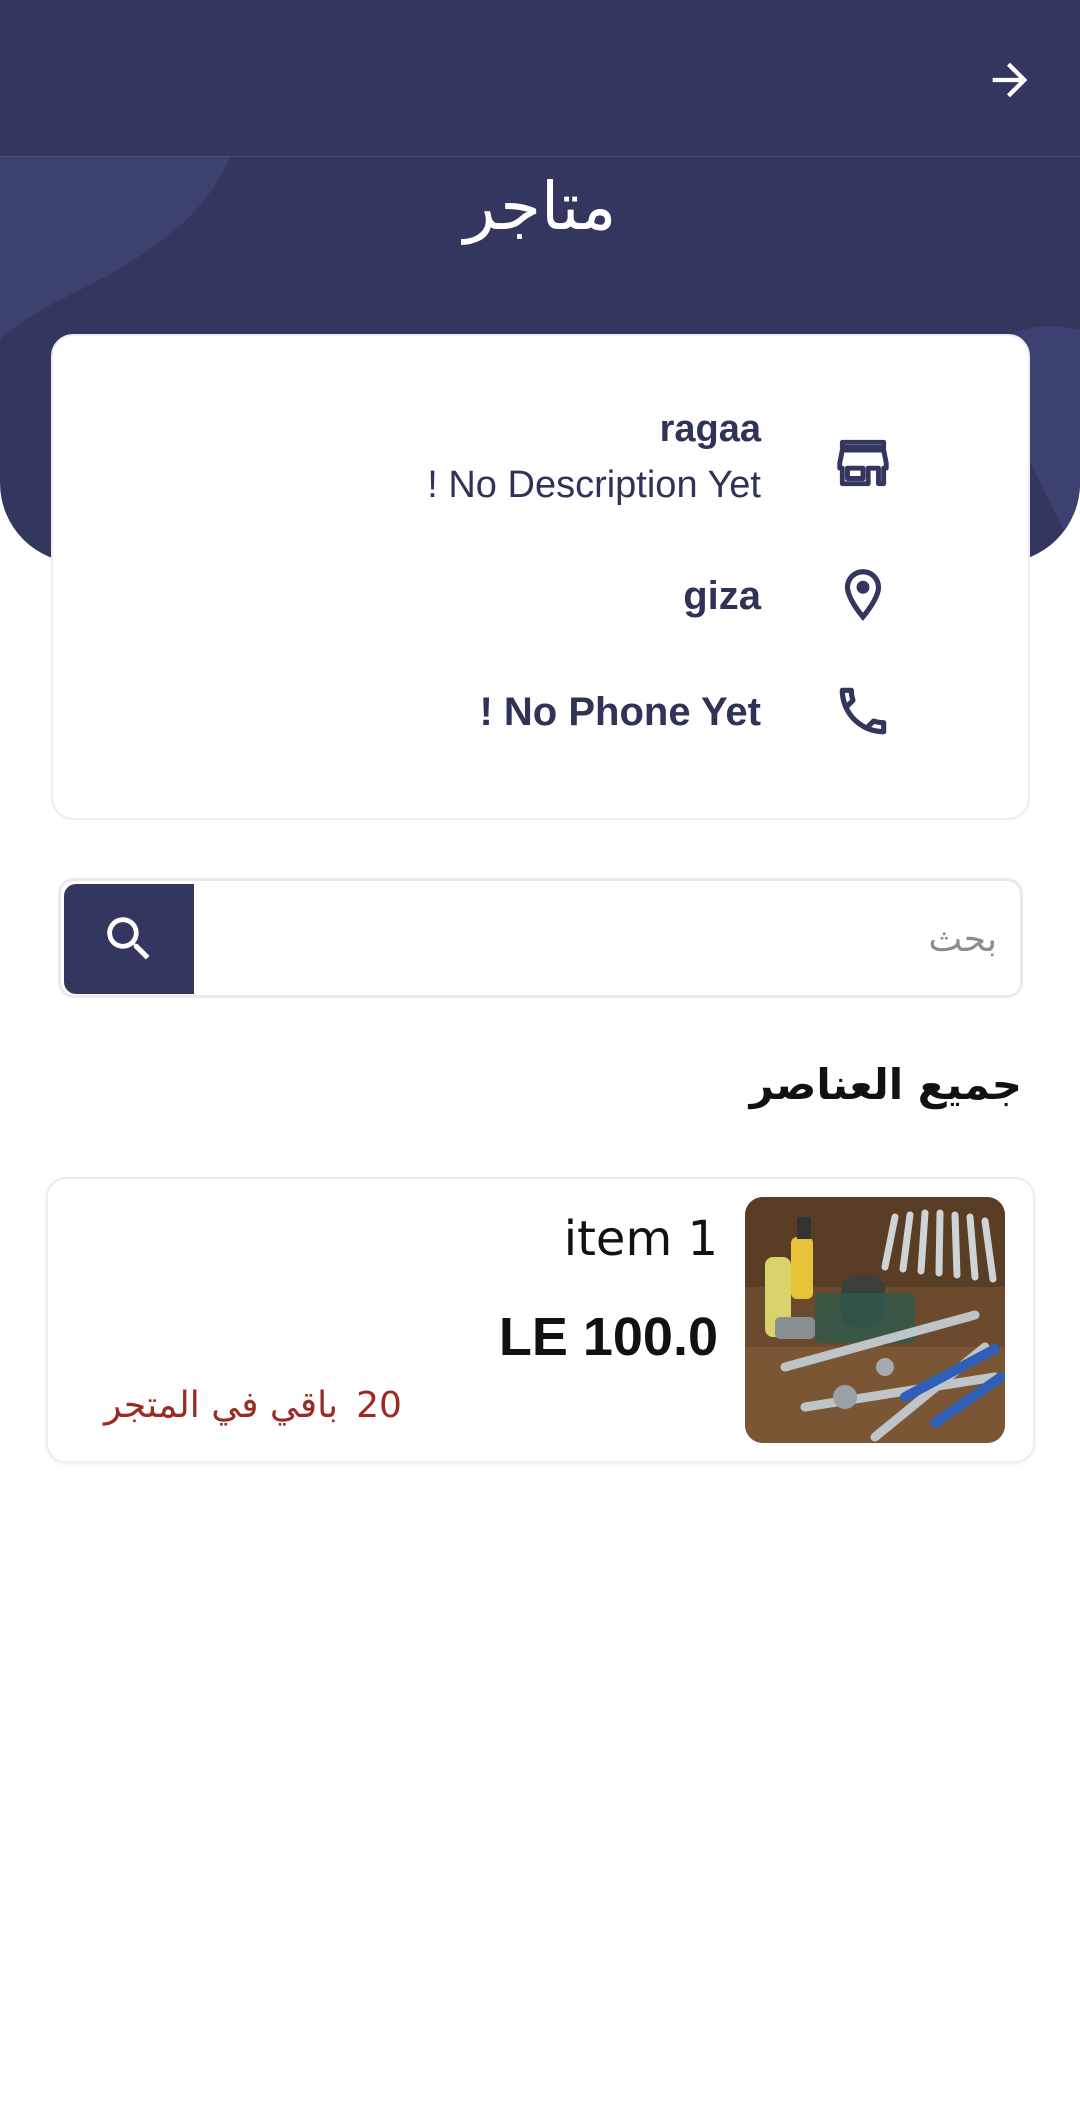 Image resolution: width=1080 pixels, height=2118 pixels. Describe the element at coordinates (885, 1084) in the screenshot. I see `section-title: جميع العناصر` at that location.